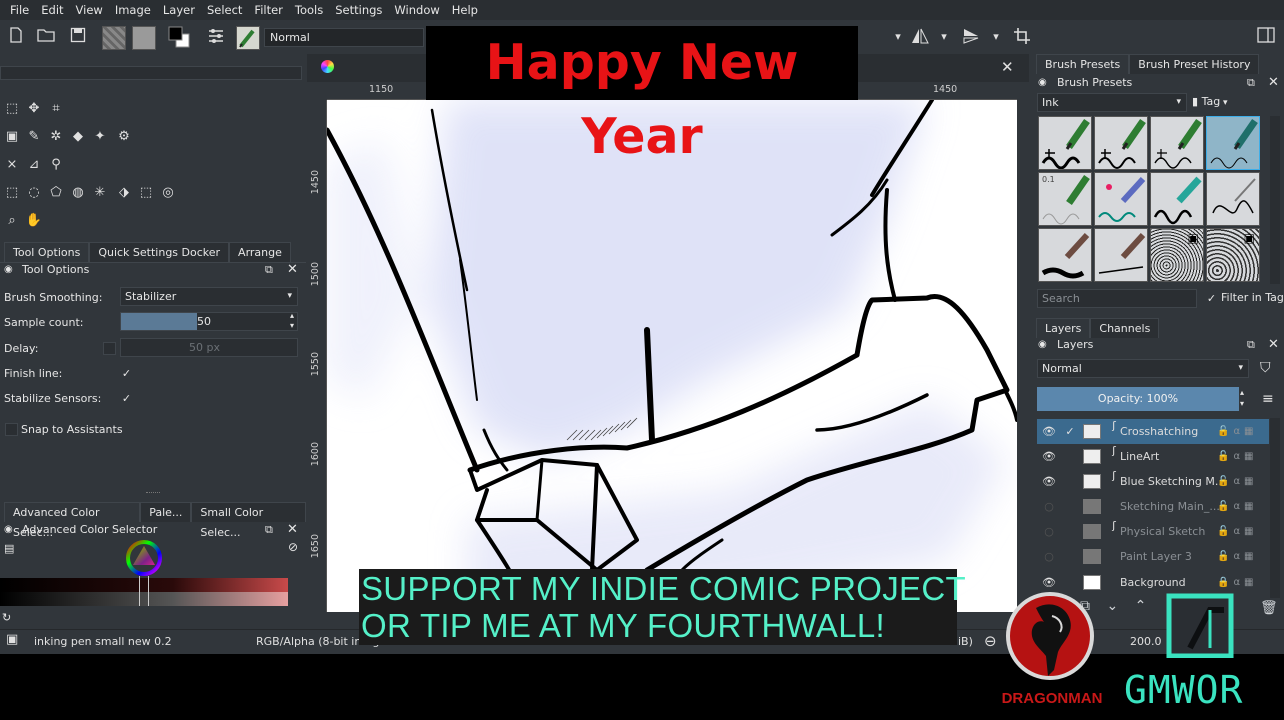 The image size is (1284, 720). I want to click on layer-row: 👁 ʃ LineArt 🔓α▦, so click(1153, 456).